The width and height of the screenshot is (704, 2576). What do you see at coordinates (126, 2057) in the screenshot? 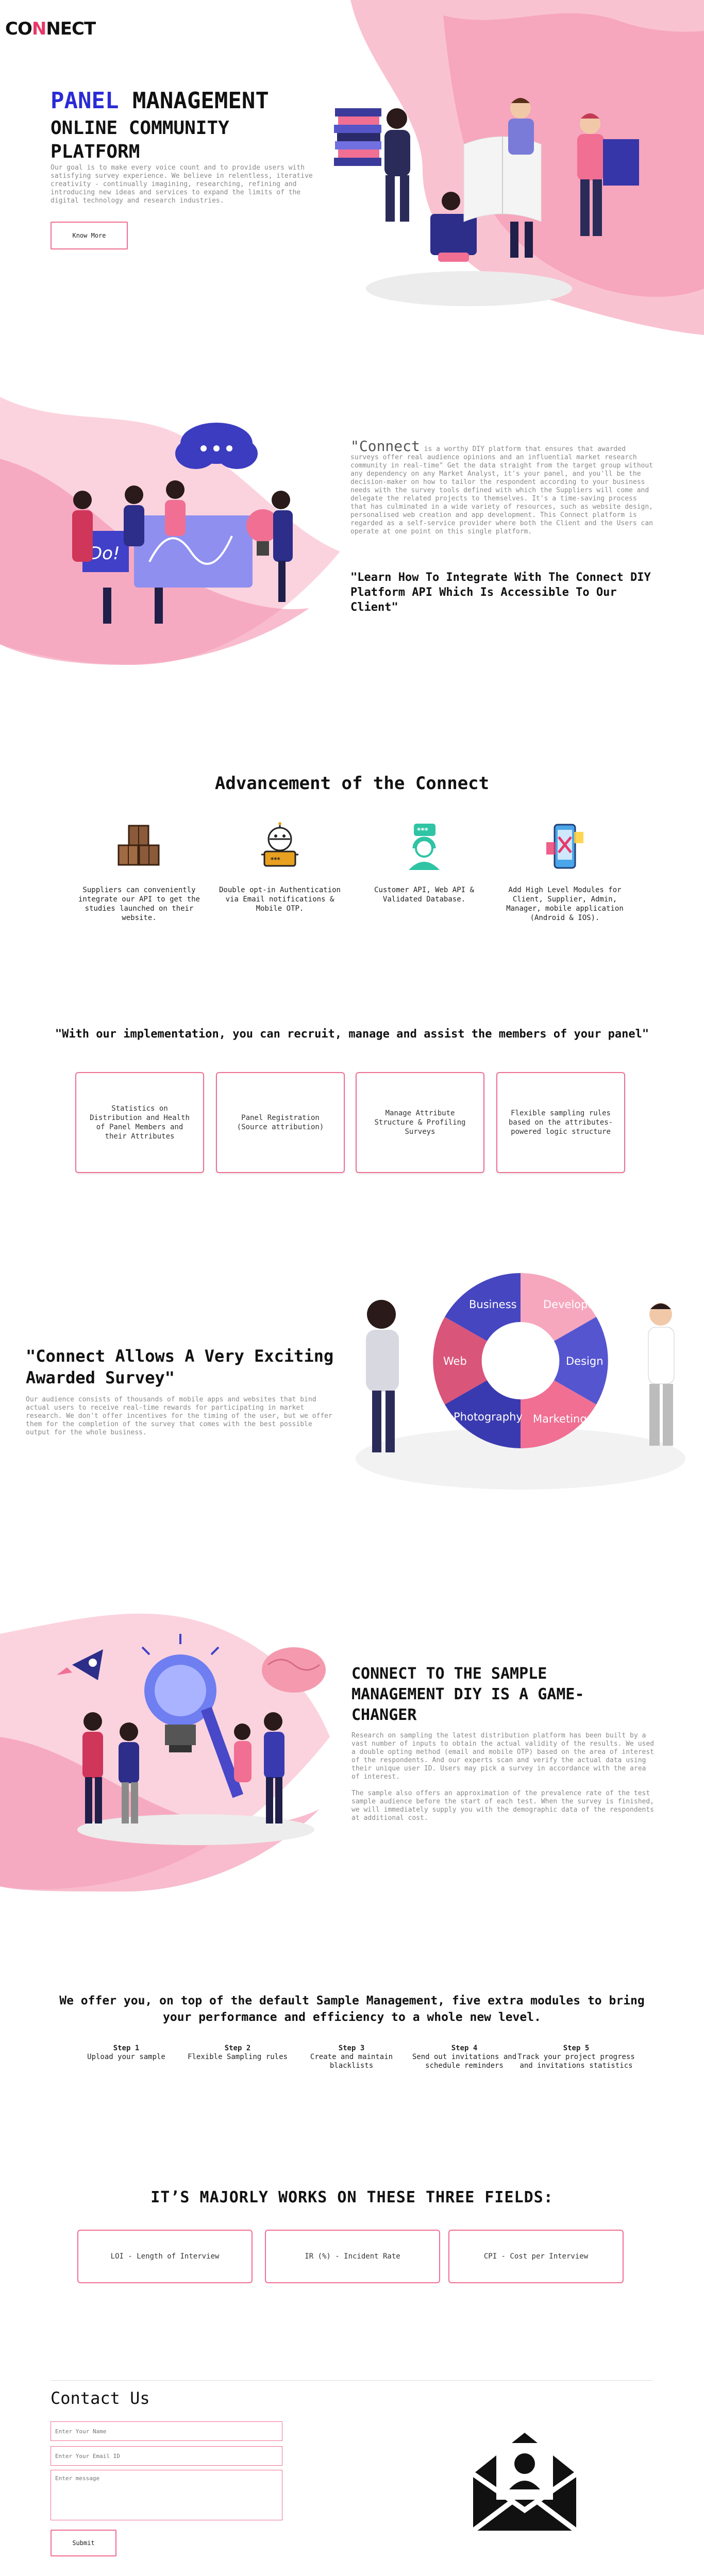
I see `step-1-text: Upload your sample` at bounding box center [126, 2057].